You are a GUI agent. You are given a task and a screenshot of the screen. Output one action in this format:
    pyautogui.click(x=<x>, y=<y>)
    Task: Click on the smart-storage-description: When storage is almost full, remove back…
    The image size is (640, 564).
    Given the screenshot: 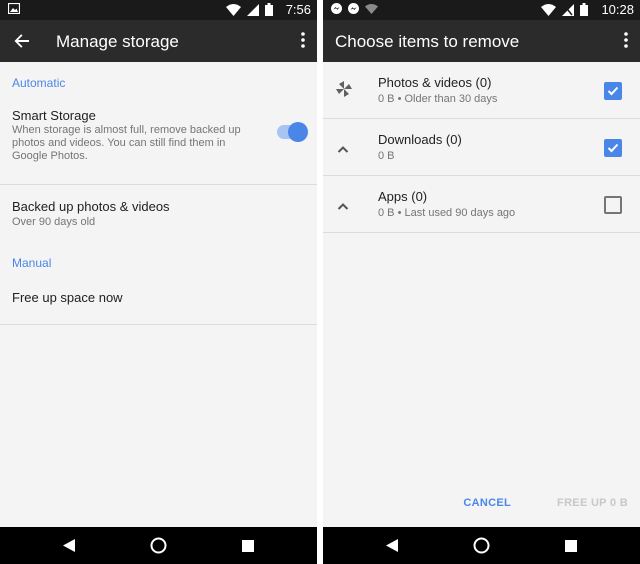 What is the action you would take?
    pyautogui.click(x=126, y=143)
    